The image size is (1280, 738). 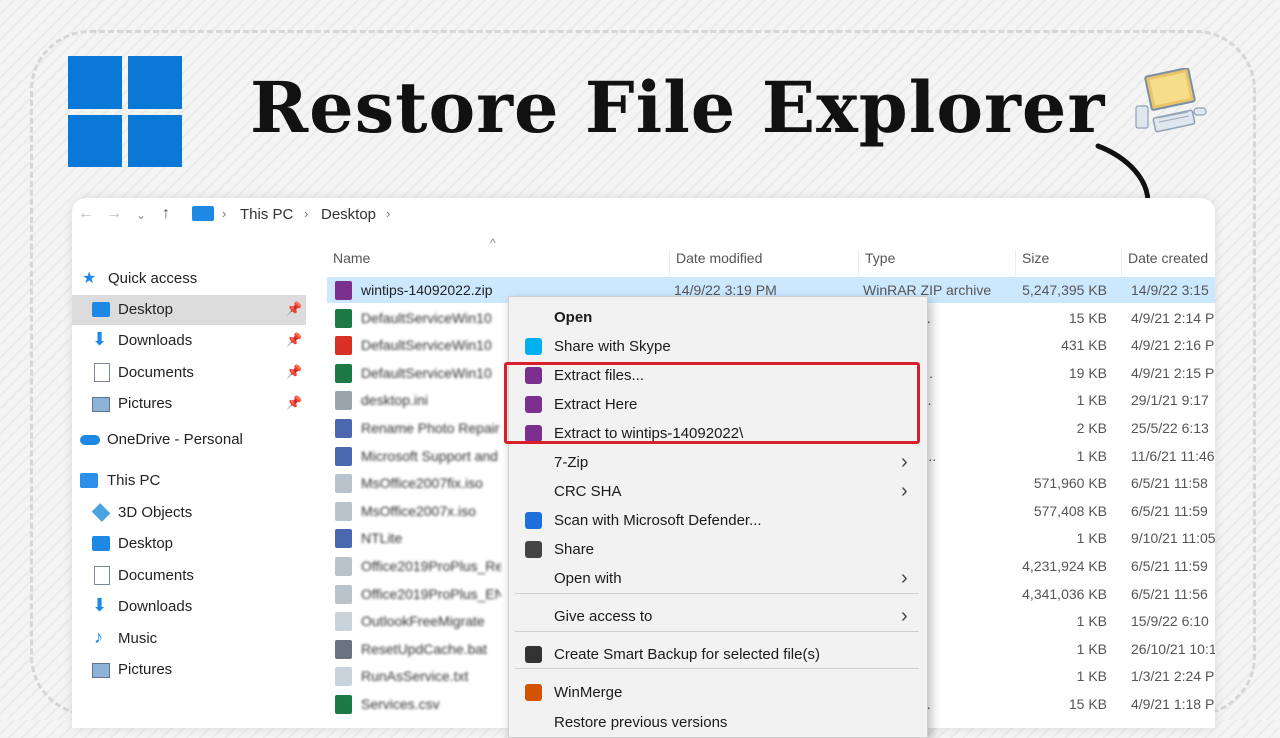 I want to click on menu-item-winmerge: WinMerge, so click(x=718, y=693).